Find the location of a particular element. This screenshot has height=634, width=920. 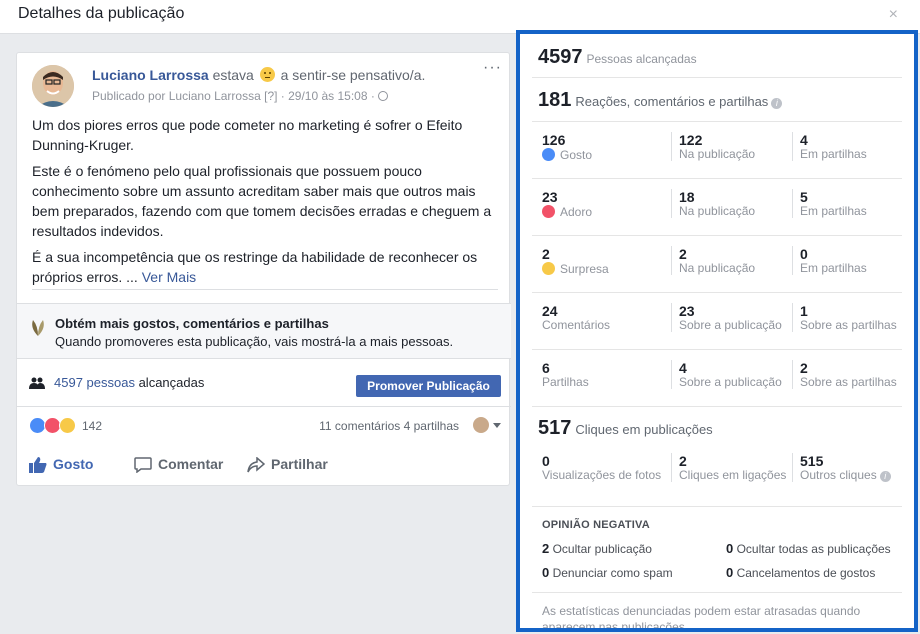

shares-on-shares-value: 2 is located at coordinates (804, 368).